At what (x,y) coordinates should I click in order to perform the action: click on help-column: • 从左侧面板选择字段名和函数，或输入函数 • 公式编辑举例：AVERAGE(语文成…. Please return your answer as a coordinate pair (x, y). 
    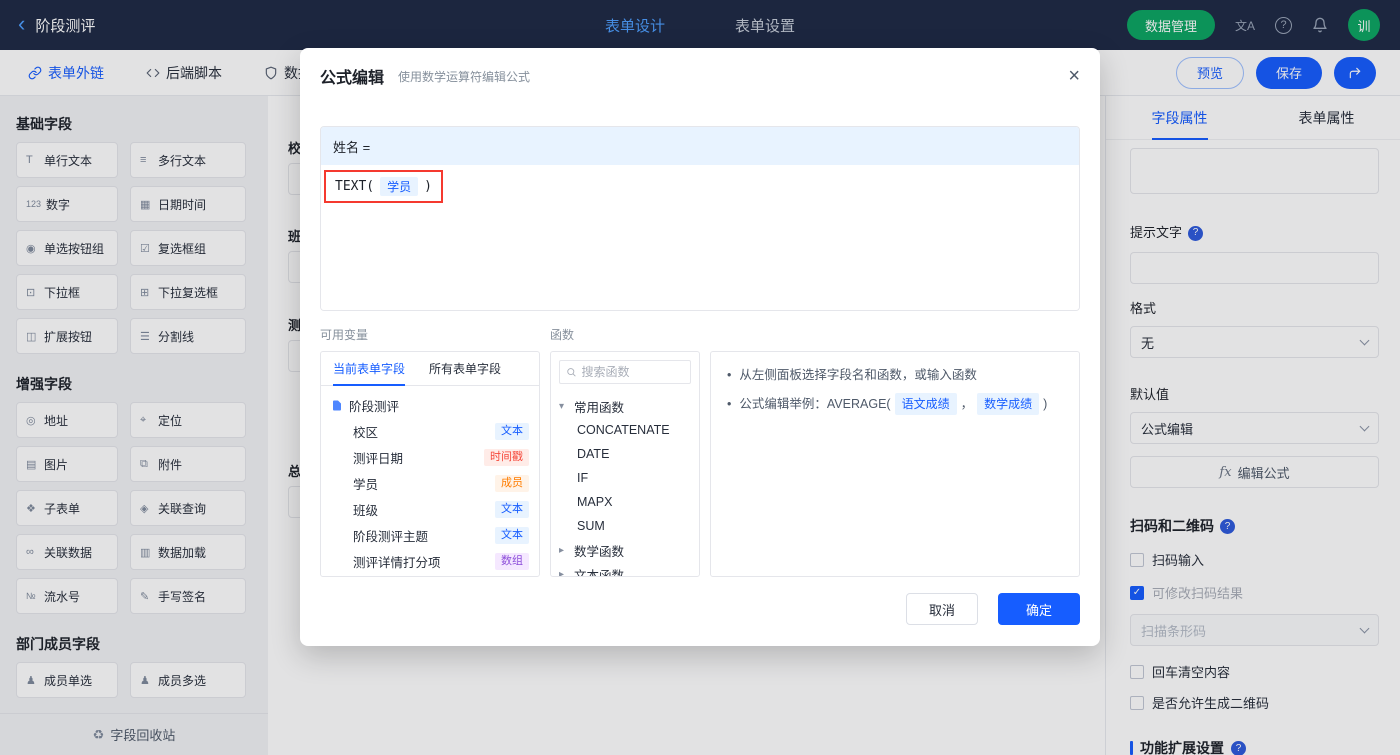
    Looking at the image, I should click on (895, 452).